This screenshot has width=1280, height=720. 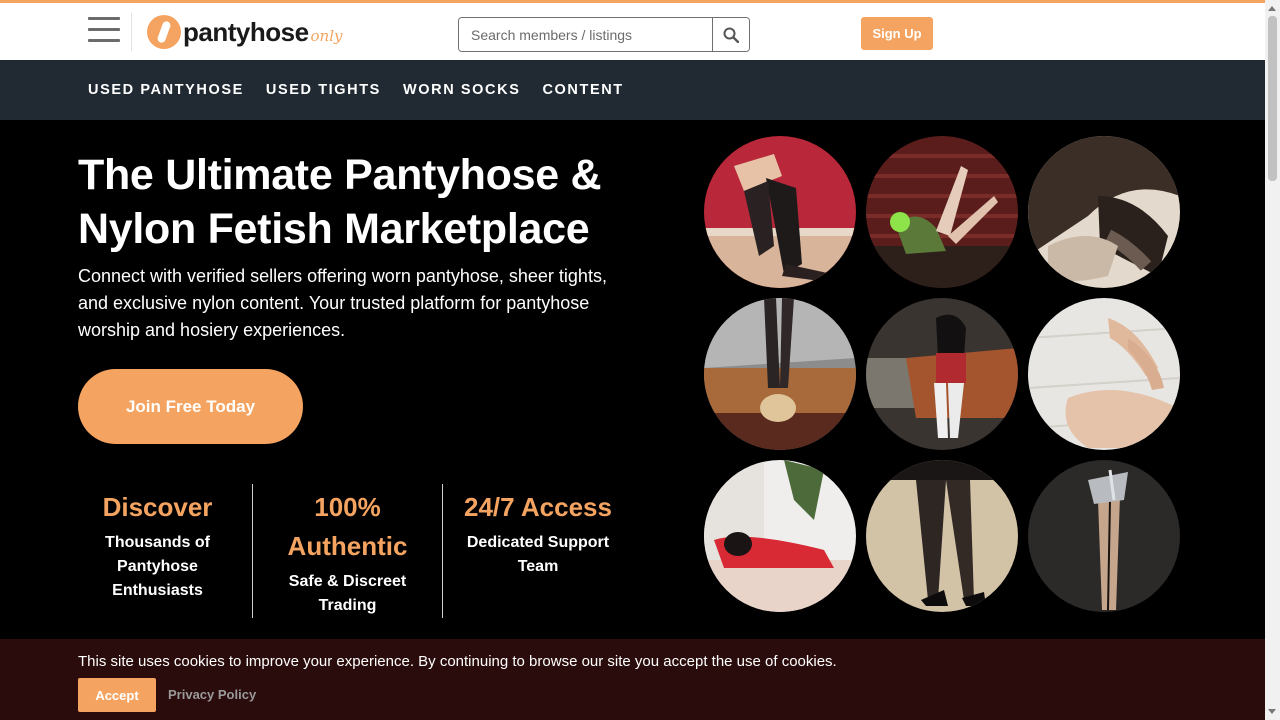 What do you see at coordinates (897, 33) in the screenshot?
I see `signup-button: Sign Up` at bounding box center [897, 33].